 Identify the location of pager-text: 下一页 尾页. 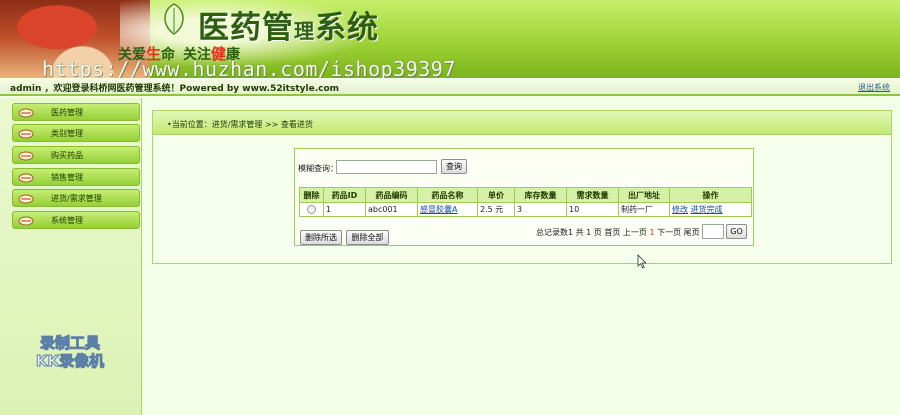
(677, 232).